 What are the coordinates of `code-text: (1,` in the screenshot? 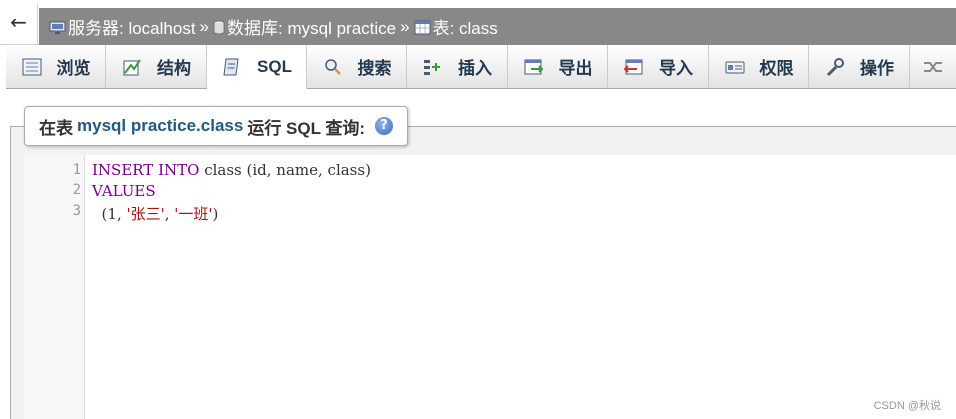 It's located at (114, 214).